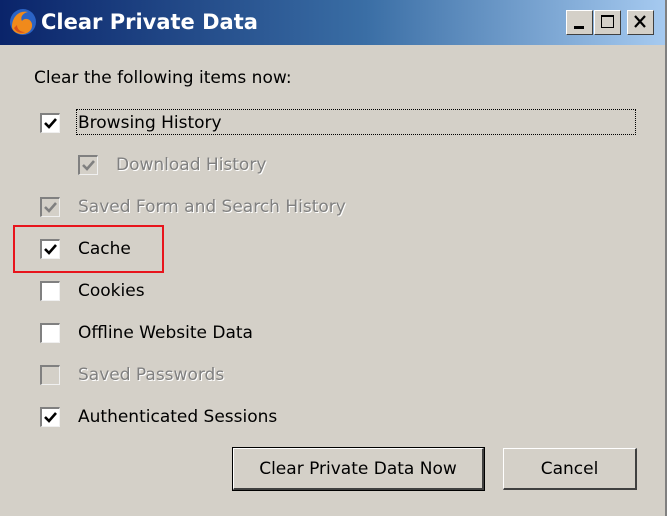  Describe the element at coordinates (330, 167) in the screenshot. I see `option-download-history: Download History` at that location.